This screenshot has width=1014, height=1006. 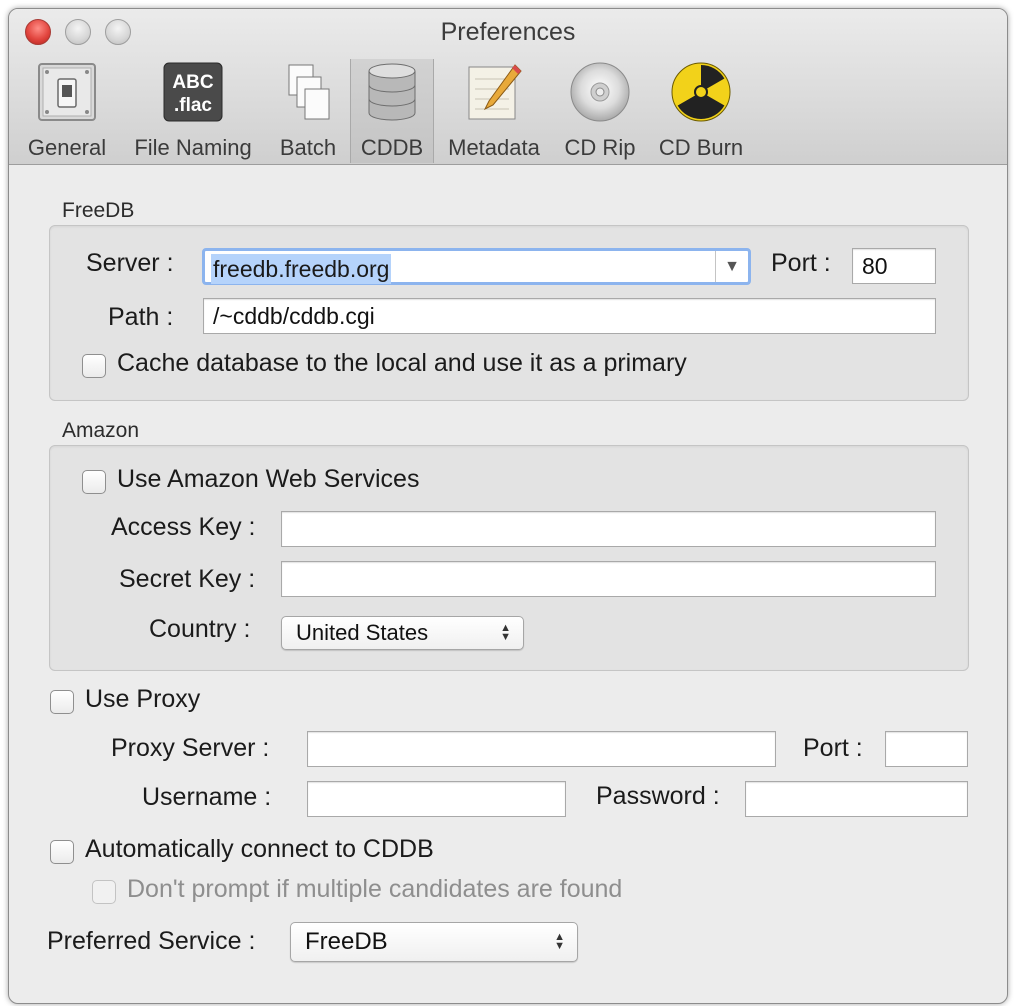 What do you see at coordinates (894, 266) in the screenshot?
I see `port-field: 80` at bounding box center [894, 266].